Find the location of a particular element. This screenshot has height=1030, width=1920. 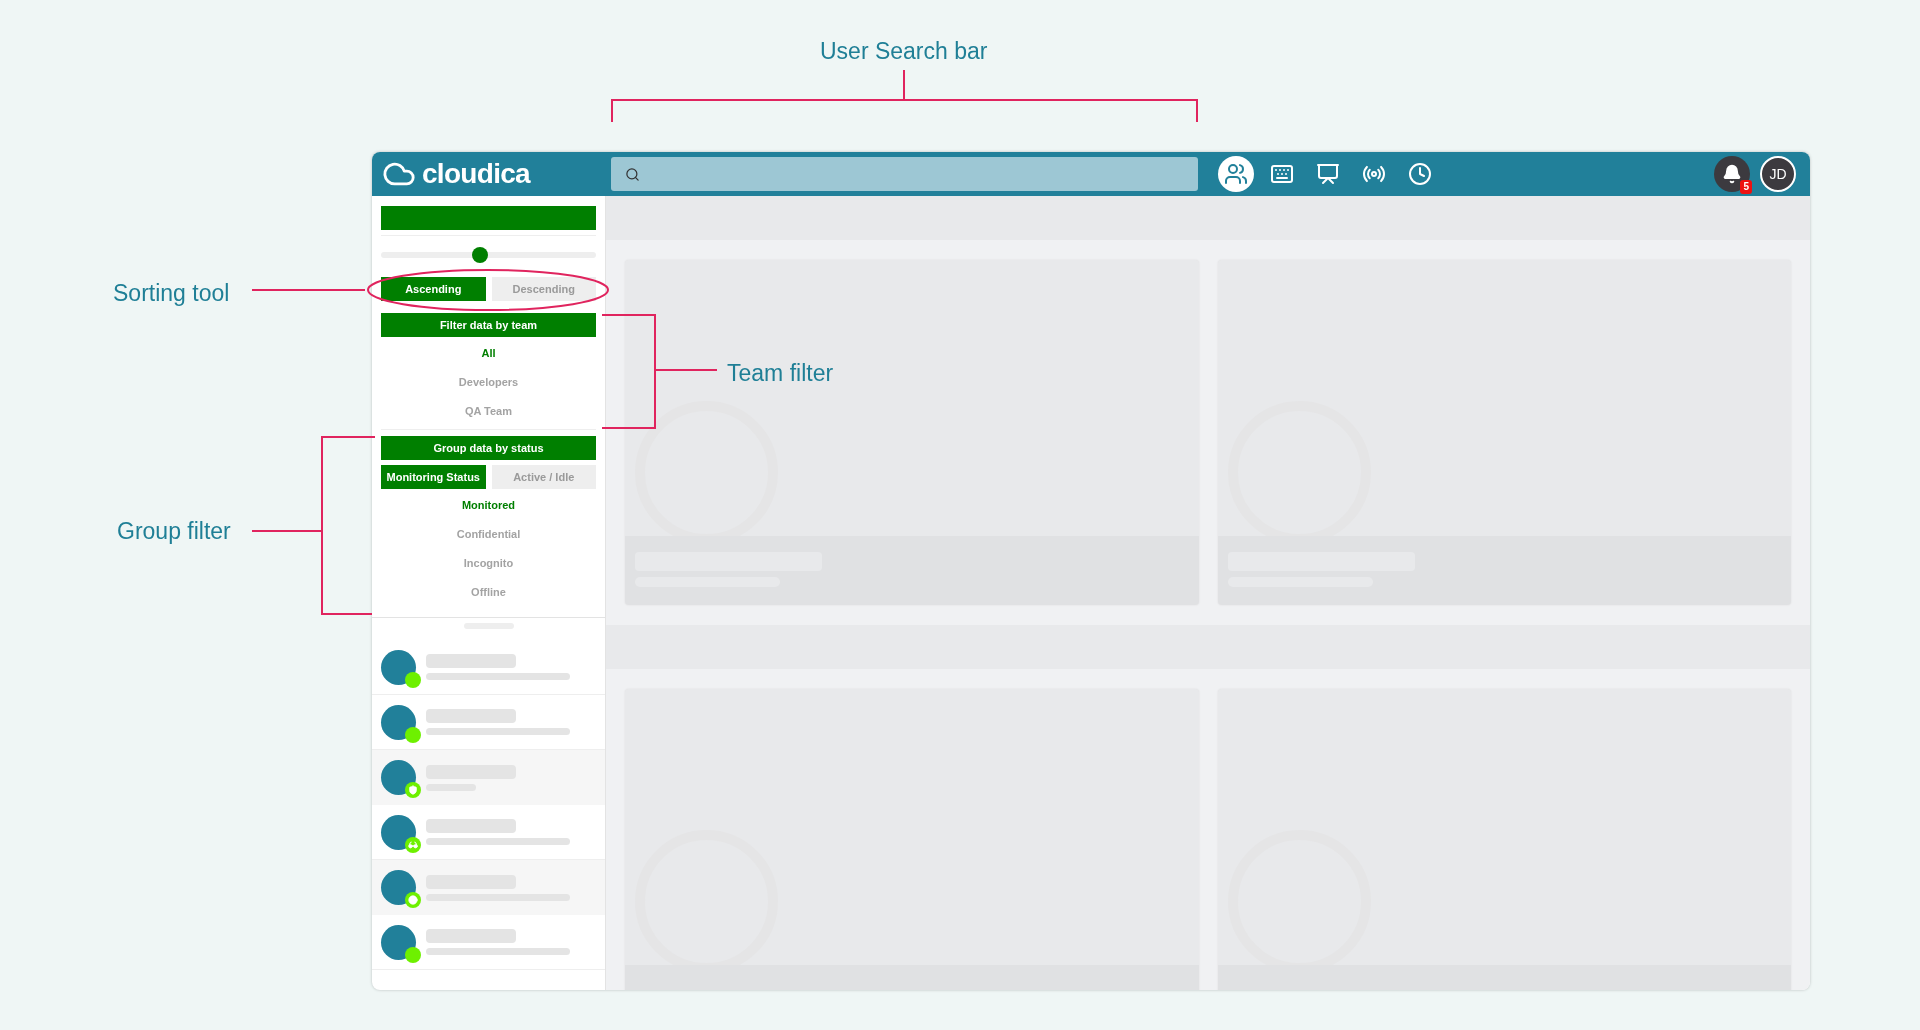

callout-label: Sorting tool is located at coordinates (171, 293).